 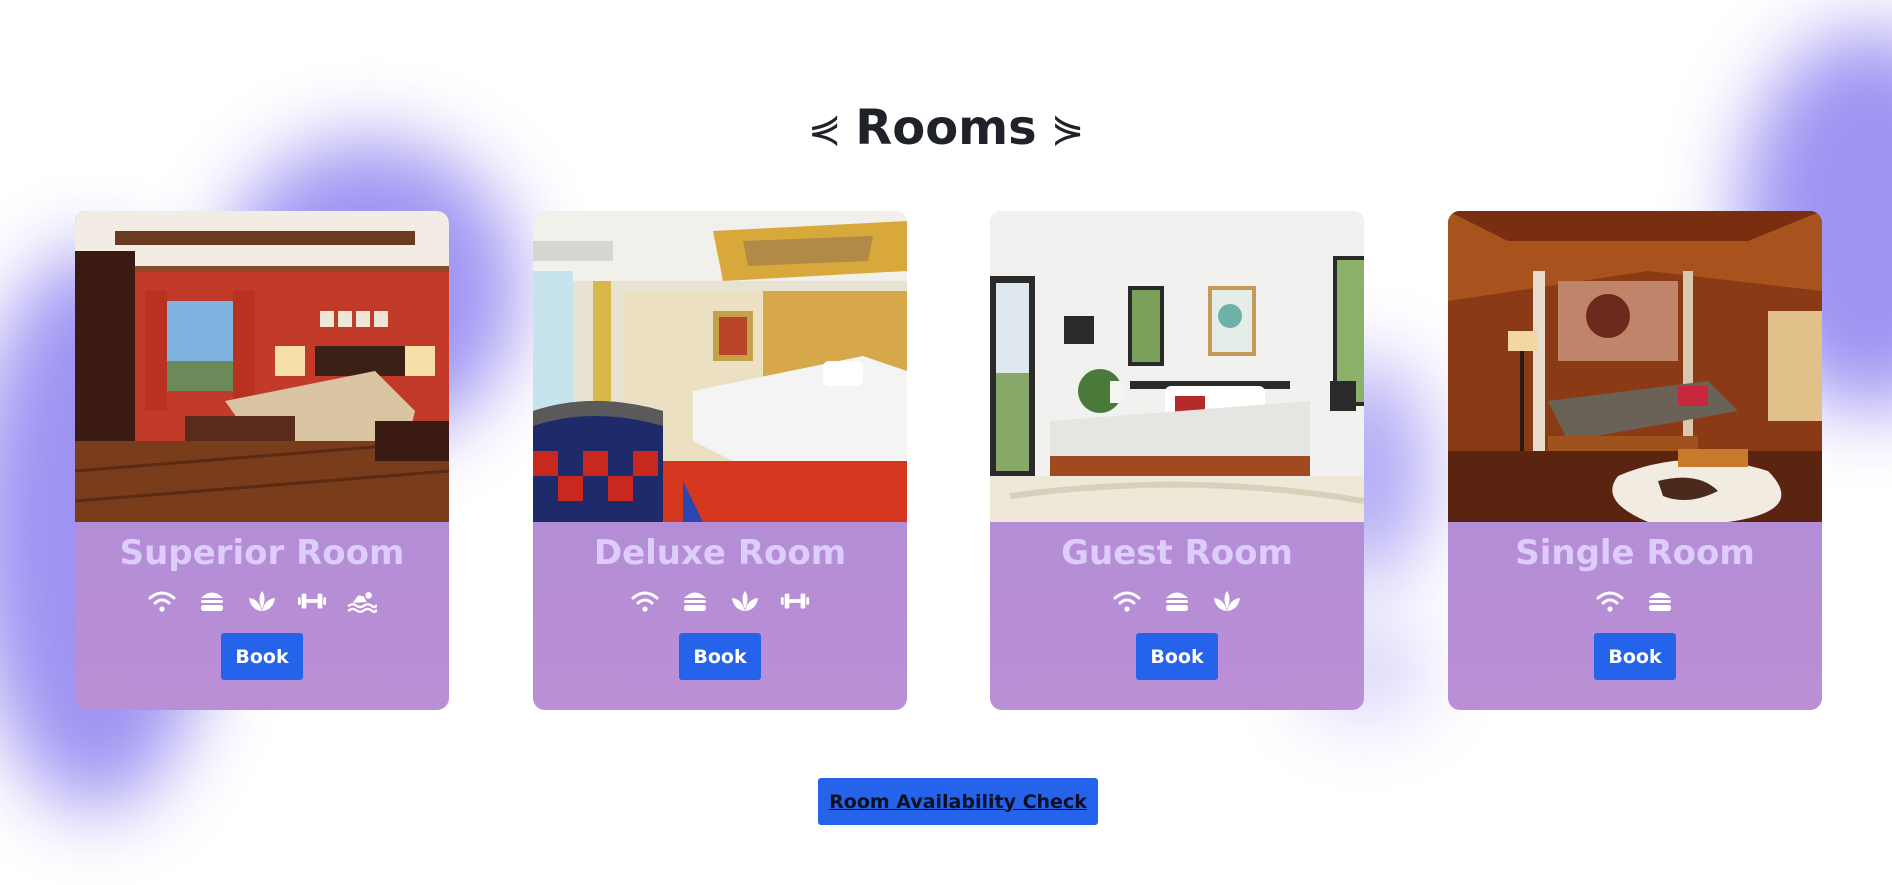 I want to click on room-card-superior: Superior Room Book, so click(x=262, y=460).